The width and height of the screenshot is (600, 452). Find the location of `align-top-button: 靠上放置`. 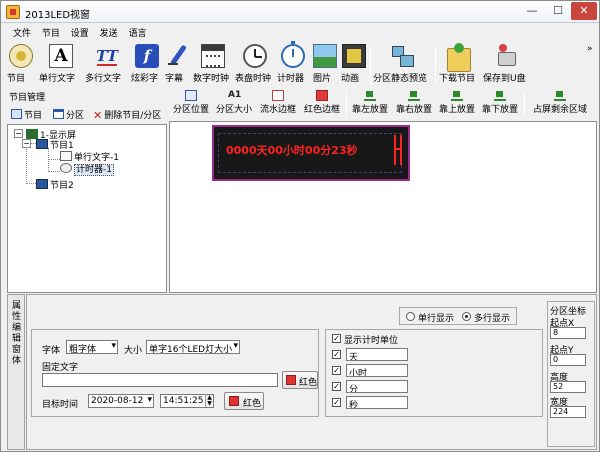

align-top-button: 靠上放置 is located at coordinates (457, 103).